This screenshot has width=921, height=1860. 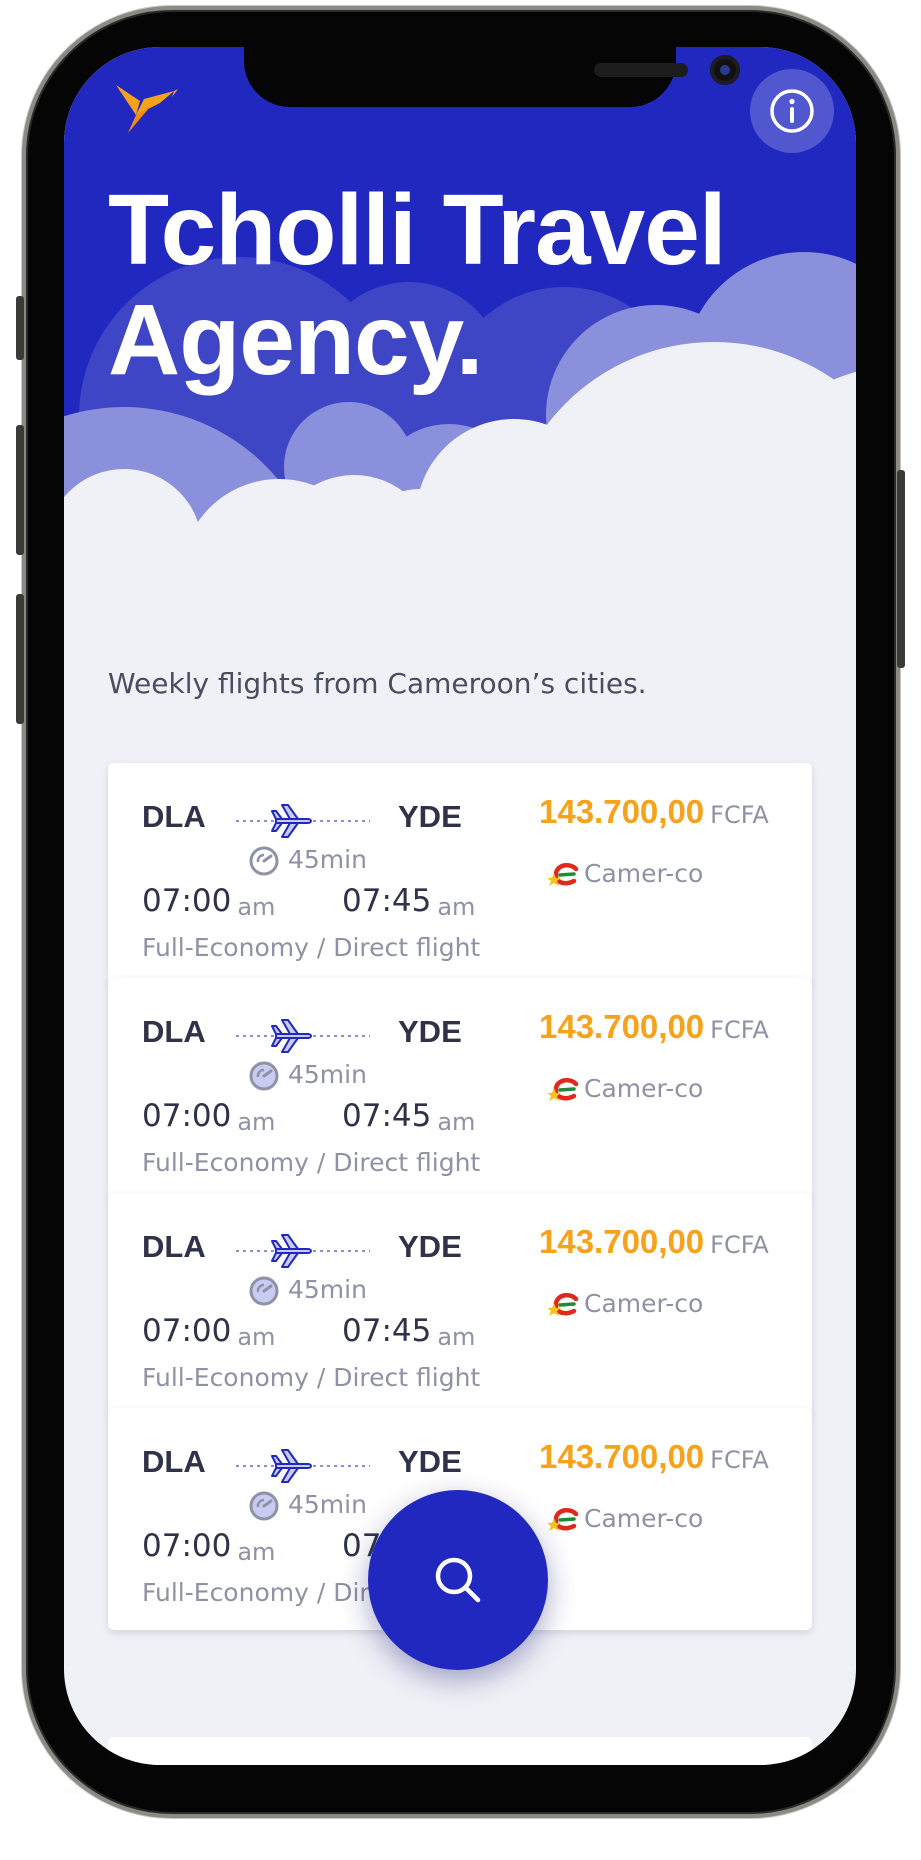 I want to click on next-flight-card, so click(x=460, y=1751).